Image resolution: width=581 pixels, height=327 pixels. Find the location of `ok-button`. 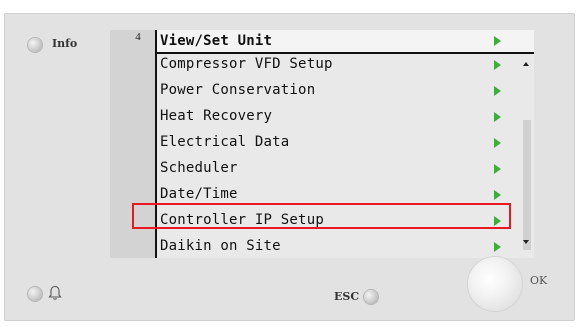

ok-button is located at coordinates (495, 284).